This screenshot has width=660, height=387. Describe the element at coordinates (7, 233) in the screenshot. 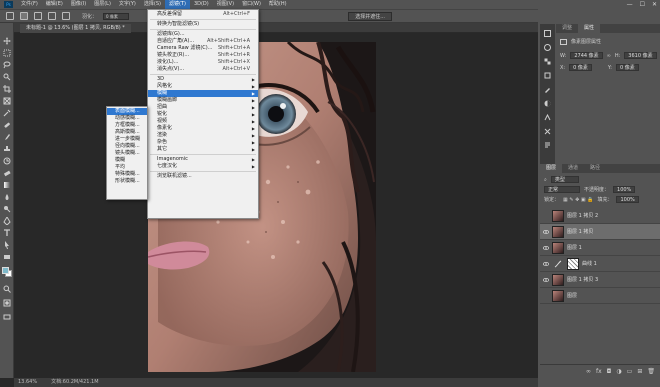

I see `type-tool-icon` at that location.